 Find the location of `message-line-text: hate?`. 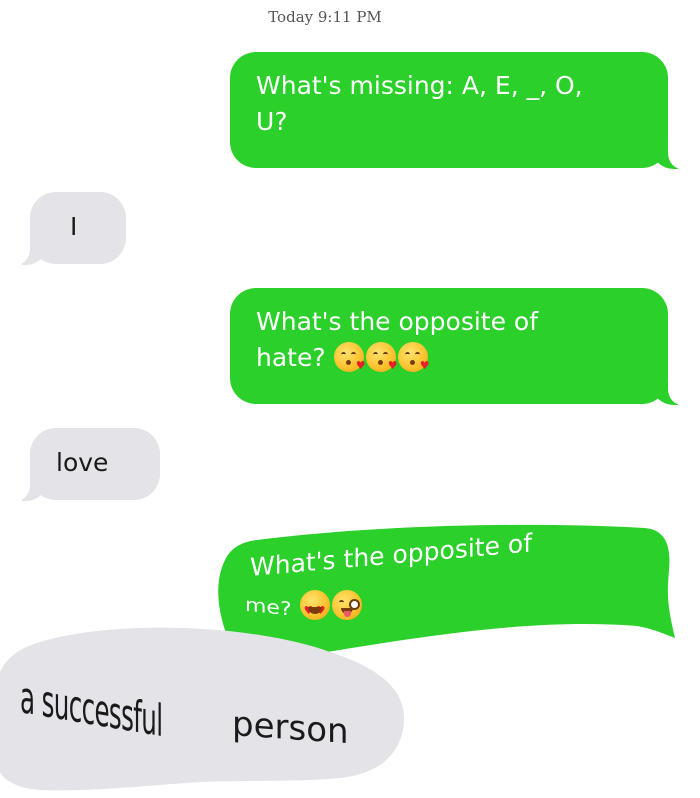

message-line-text: hate? is located at coordinates (291, 357).